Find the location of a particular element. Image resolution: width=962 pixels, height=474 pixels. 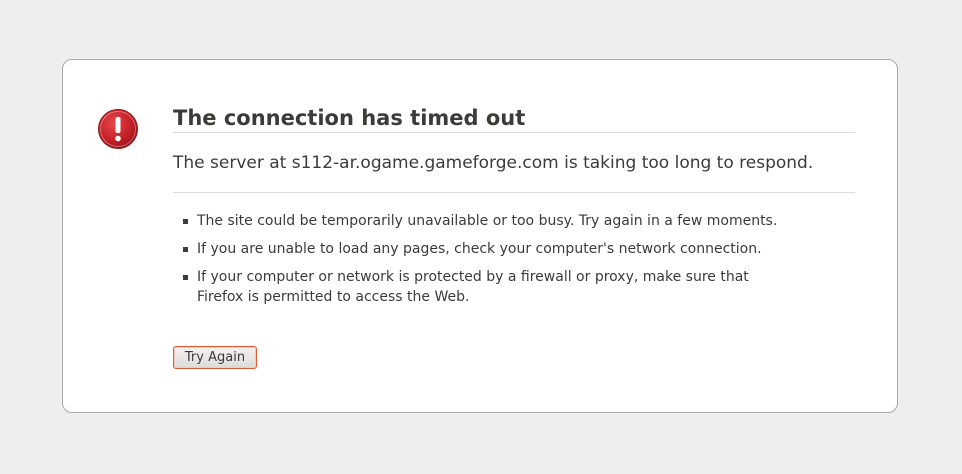

try-again-button: Try Again is located at coordinates (215, 357).